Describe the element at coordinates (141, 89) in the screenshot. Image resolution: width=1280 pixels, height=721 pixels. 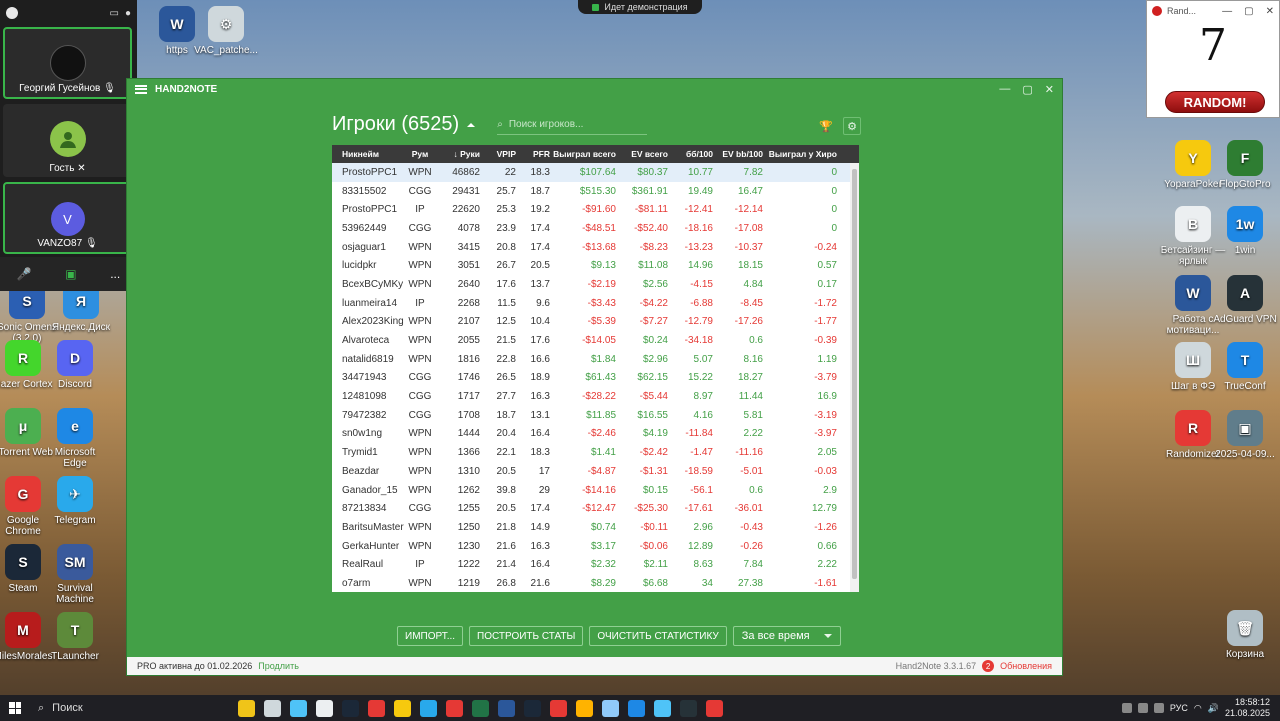
I see `menu-icon` at that location.